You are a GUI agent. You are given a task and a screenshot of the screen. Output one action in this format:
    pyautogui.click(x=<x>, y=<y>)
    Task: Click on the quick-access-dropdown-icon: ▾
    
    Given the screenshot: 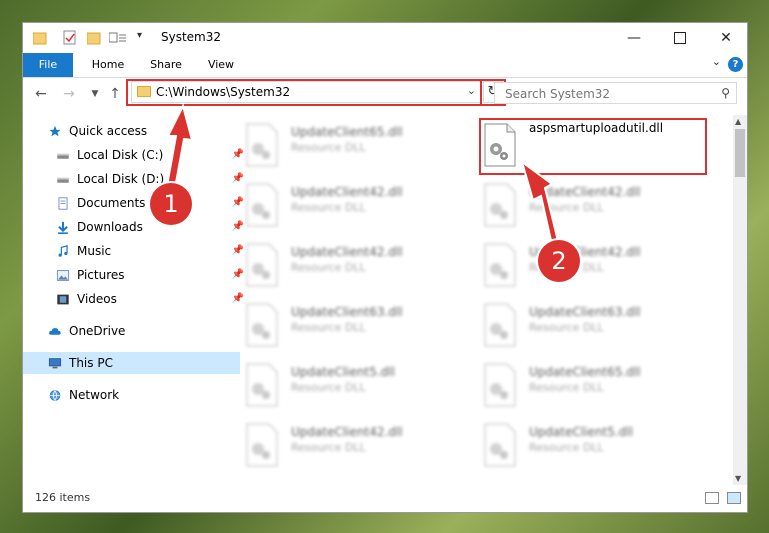 What is the action you would take?
    pyautogui.click(x=139, y=38)
    